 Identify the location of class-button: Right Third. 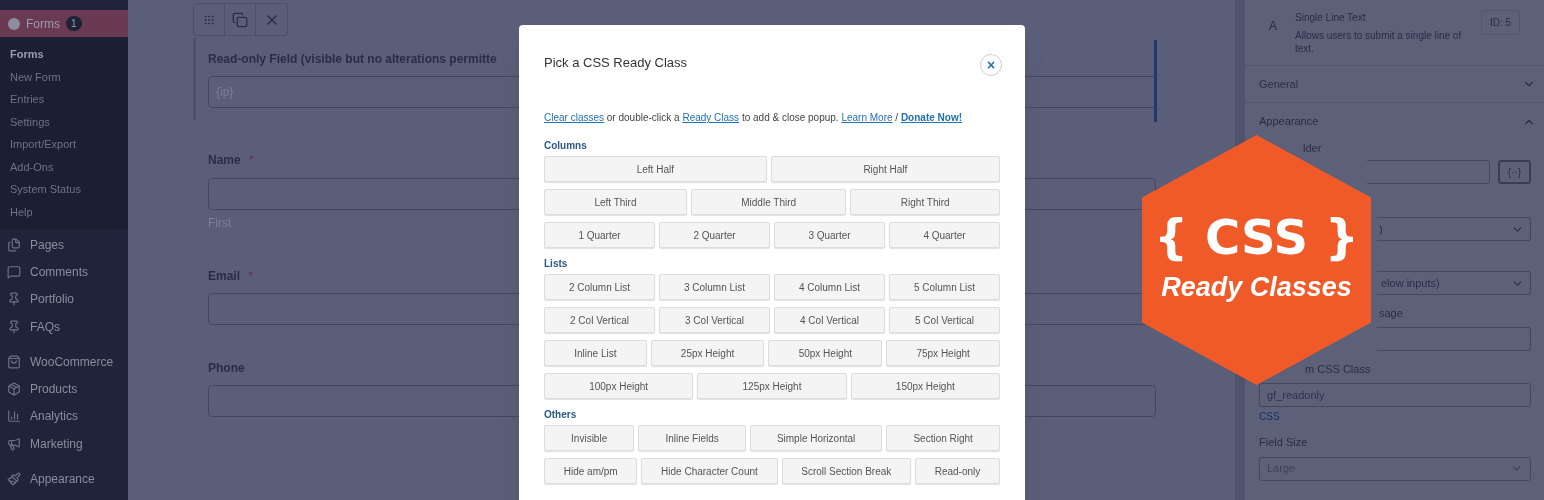
(925, 202).